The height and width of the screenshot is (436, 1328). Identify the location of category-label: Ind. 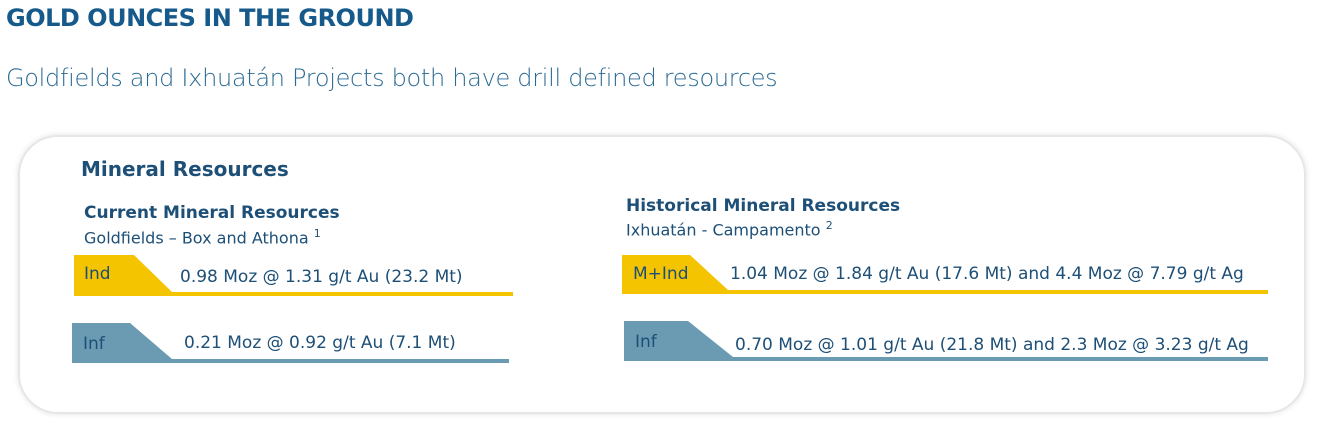
(97, 274).